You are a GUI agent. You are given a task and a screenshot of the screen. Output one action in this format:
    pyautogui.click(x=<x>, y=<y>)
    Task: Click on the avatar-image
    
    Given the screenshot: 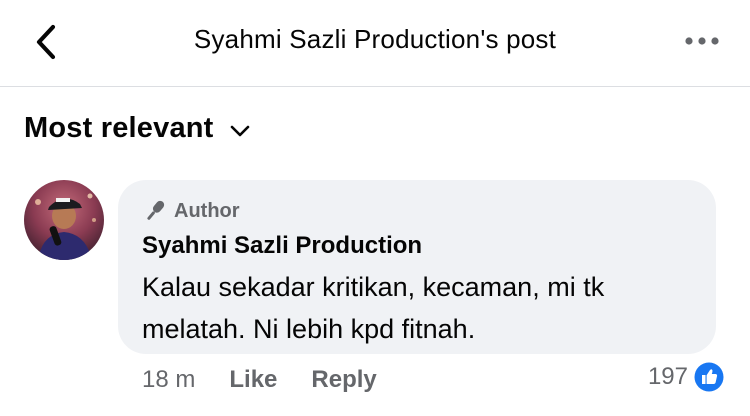 What is the action you would take?
    pyautogui.click(x=64, y=220)
    